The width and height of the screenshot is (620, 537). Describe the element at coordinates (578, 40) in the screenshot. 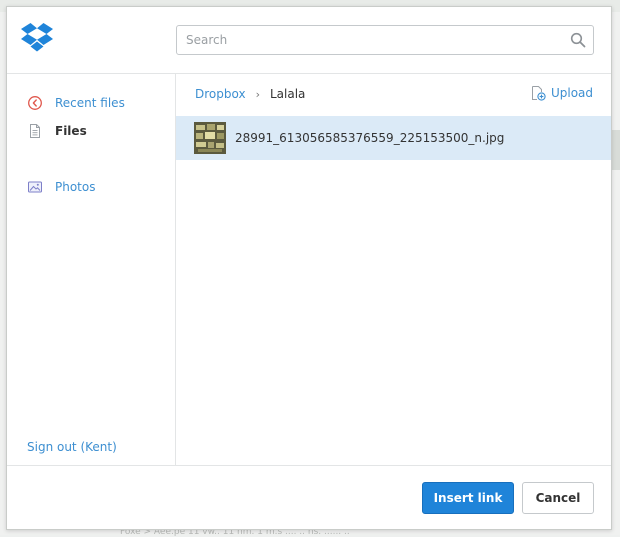

I see `search-icon` at that location.